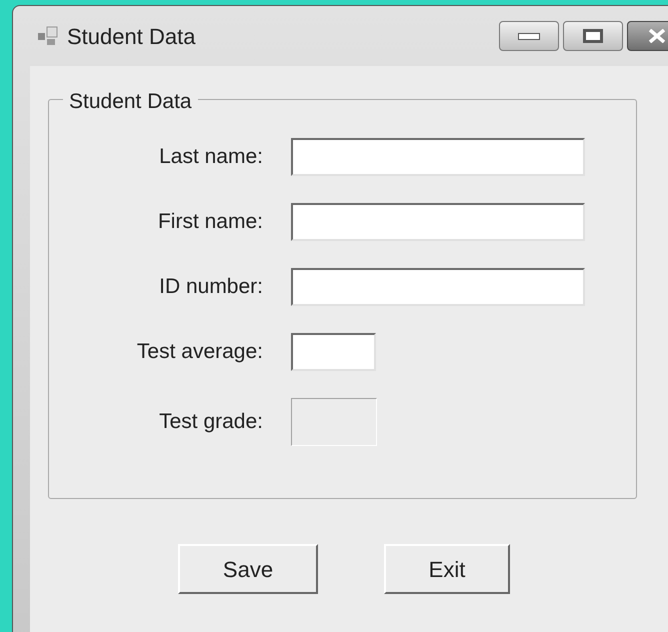 This screenshot has width=668, height=632. I want to click on field-label: Test average:, so click(199, 352).